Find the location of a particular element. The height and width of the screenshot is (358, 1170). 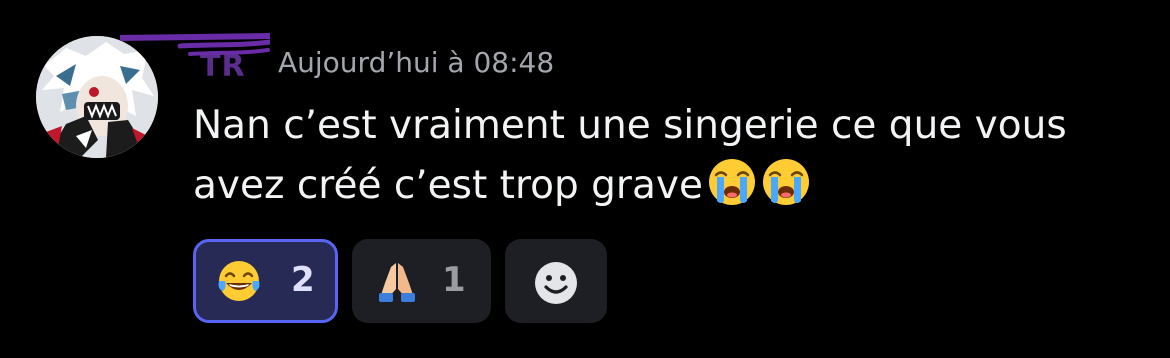

username: TR is located at coordinates (195, 58).